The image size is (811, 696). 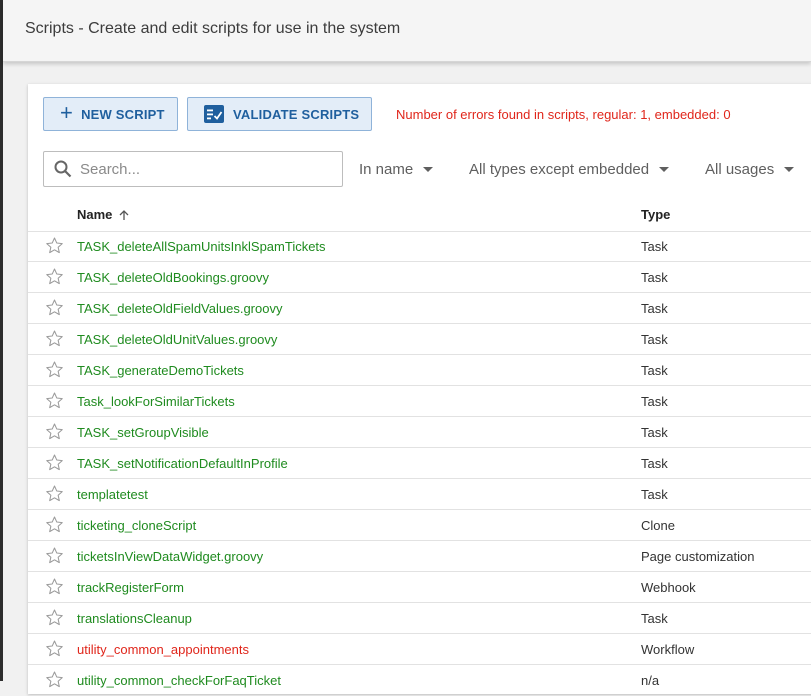 I want to click on plus-icon: +, so click(x=67, y=112).